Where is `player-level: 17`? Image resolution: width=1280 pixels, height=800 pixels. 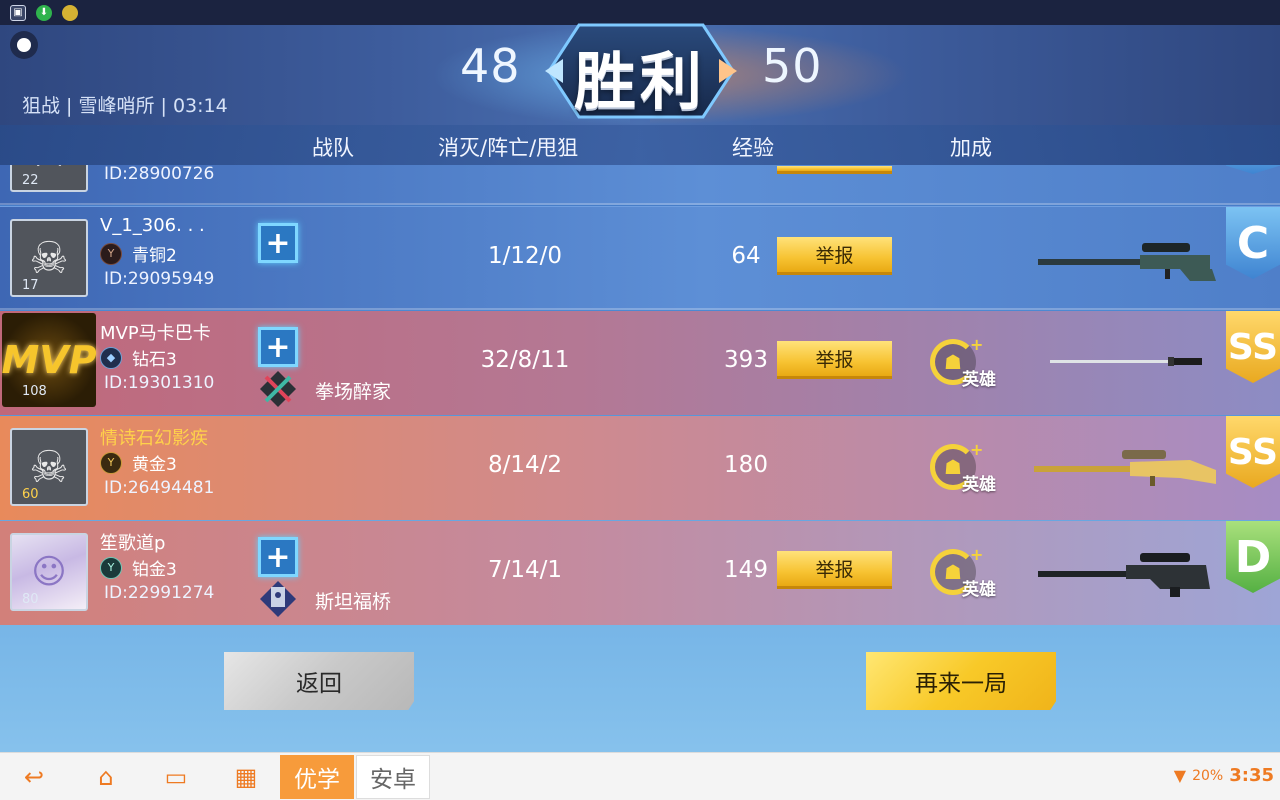 player-level: 17 is located at coordinates (30, 285).